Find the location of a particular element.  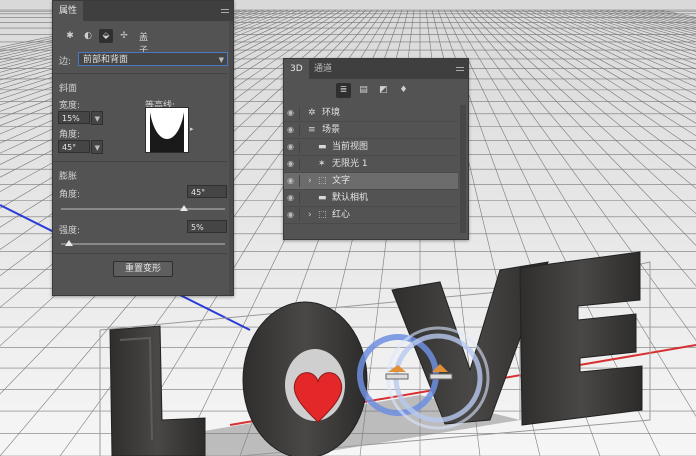

layer-row: ◉ ▬ 默认相机 is located at coordinates (371, 198).